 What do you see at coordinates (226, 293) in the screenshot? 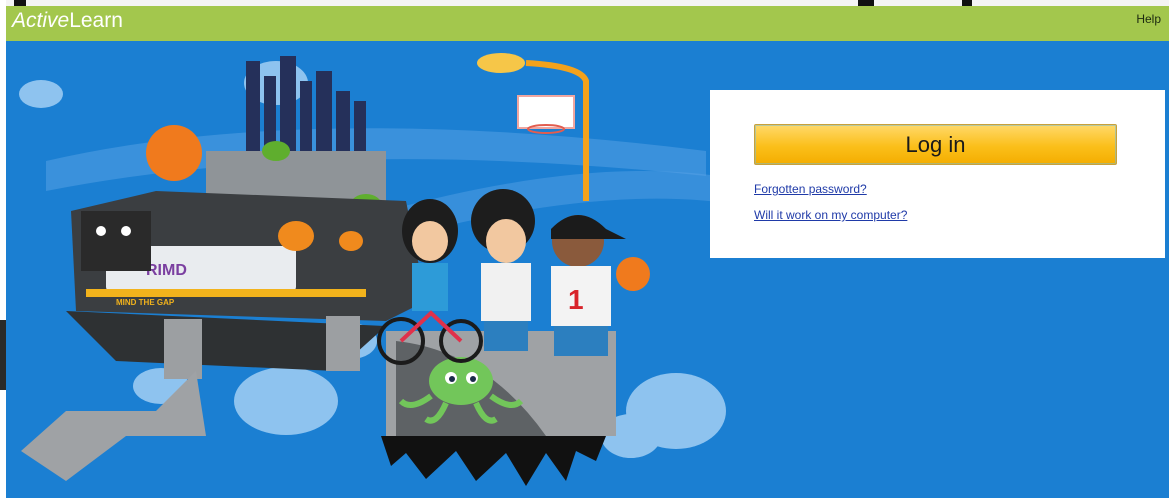
I see `hazard-stripe` at bounding box center [226, 293].